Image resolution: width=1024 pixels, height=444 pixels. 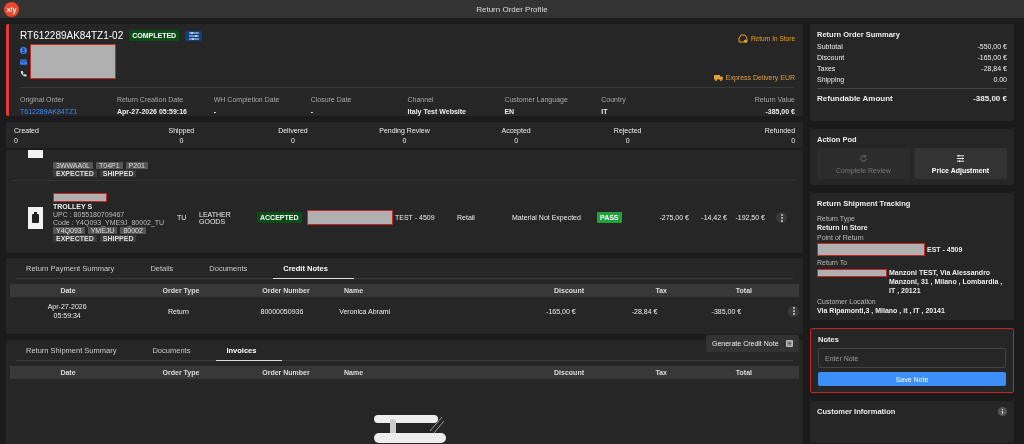 What do you see at coordinates (35, 154) in the screenshot?
I see `product-thumbnail` at bounding box center [35, 154].